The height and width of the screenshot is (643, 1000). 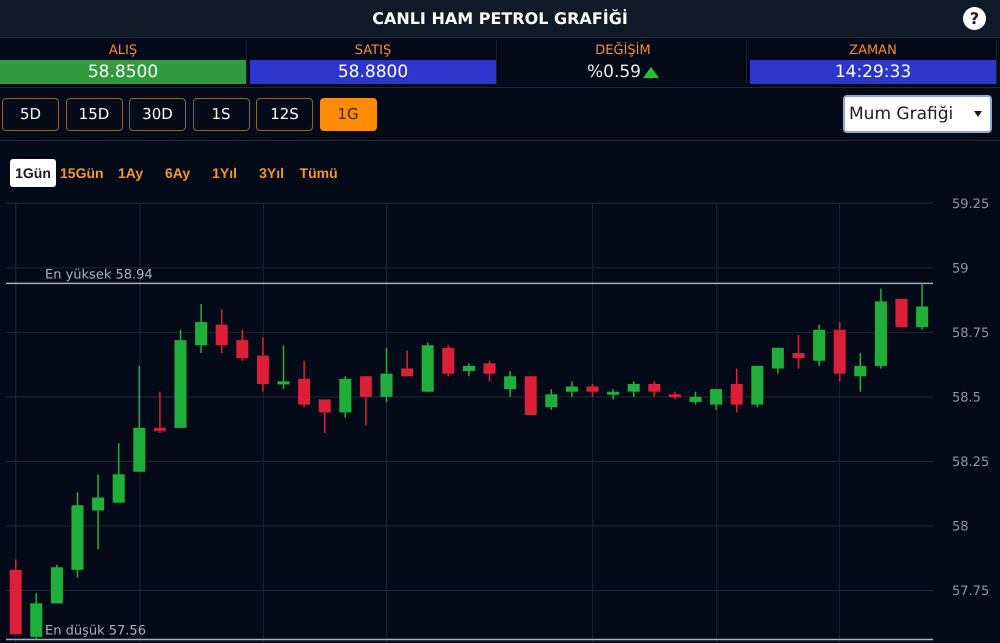 I want to click on interval-button: 1S, so click(x=221, y=114).